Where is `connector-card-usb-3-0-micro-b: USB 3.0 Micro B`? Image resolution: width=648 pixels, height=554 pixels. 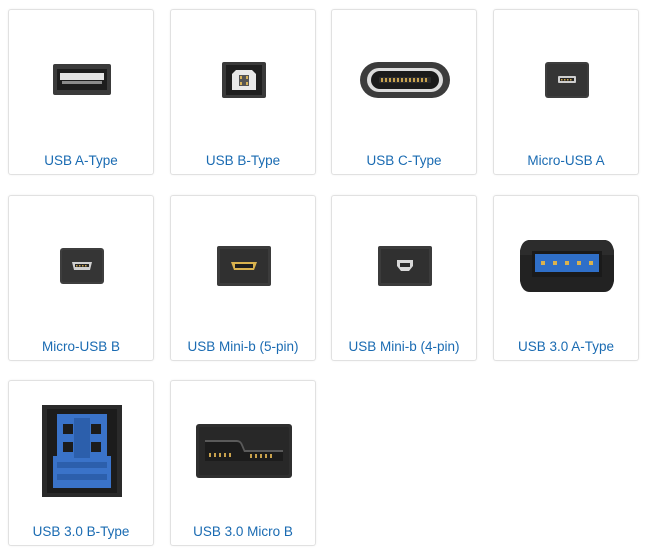 connector-card-usb-3-0-micro-b: USB 3.0 Micro B is located at coordinates (243, 463).